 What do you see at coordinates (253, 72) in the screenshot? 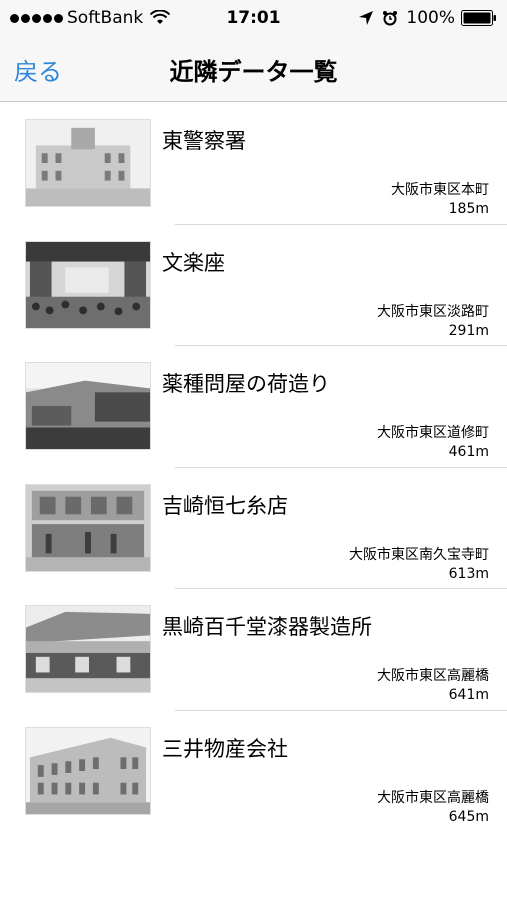
I see `page-title: 近隣データ一覧` at bounding box center [253, 72].